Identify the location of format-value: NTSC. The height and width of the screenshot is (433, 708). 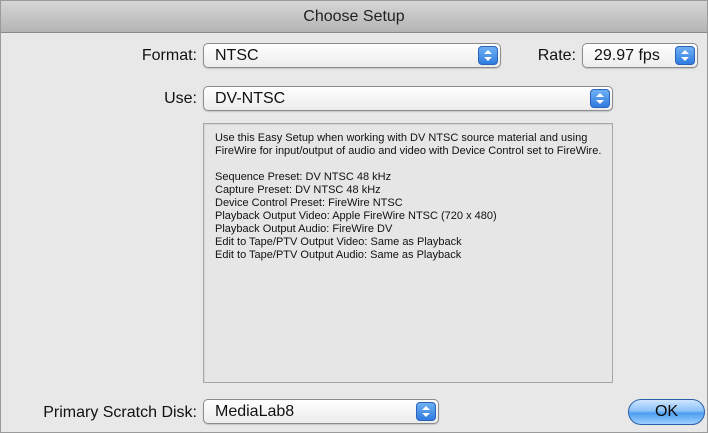
(237, 55).